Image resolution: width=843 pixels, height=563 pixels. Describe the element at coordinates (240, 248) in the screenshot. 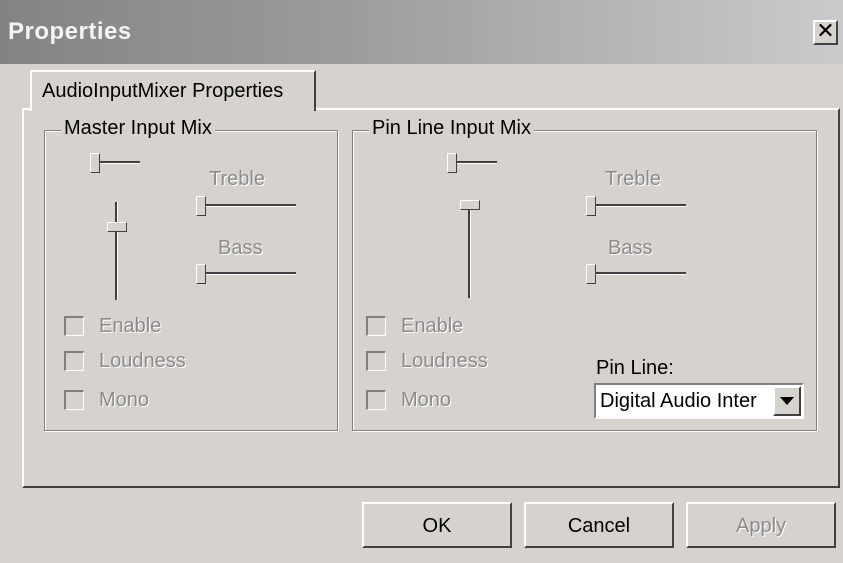

I see `master-bass-label: Bass` at that location.